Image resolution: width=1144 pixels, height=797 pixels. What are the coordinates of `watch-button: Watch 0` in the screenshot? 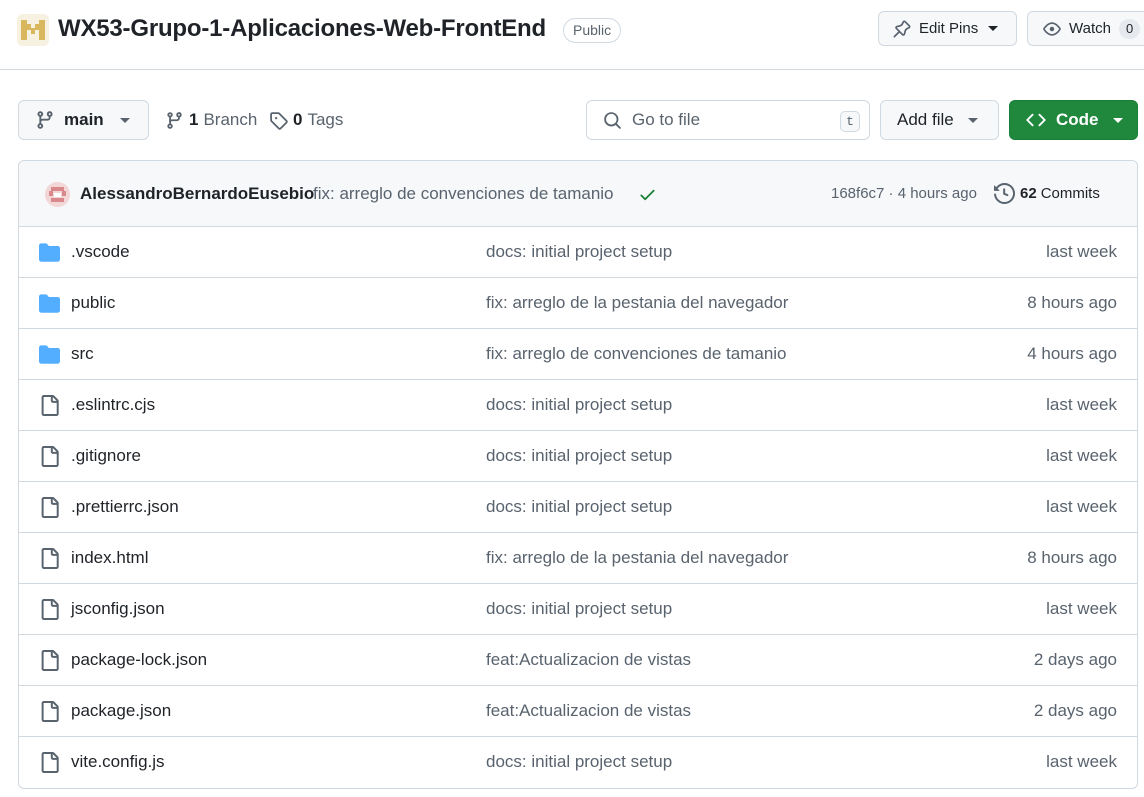 It's located at (1085, 28).